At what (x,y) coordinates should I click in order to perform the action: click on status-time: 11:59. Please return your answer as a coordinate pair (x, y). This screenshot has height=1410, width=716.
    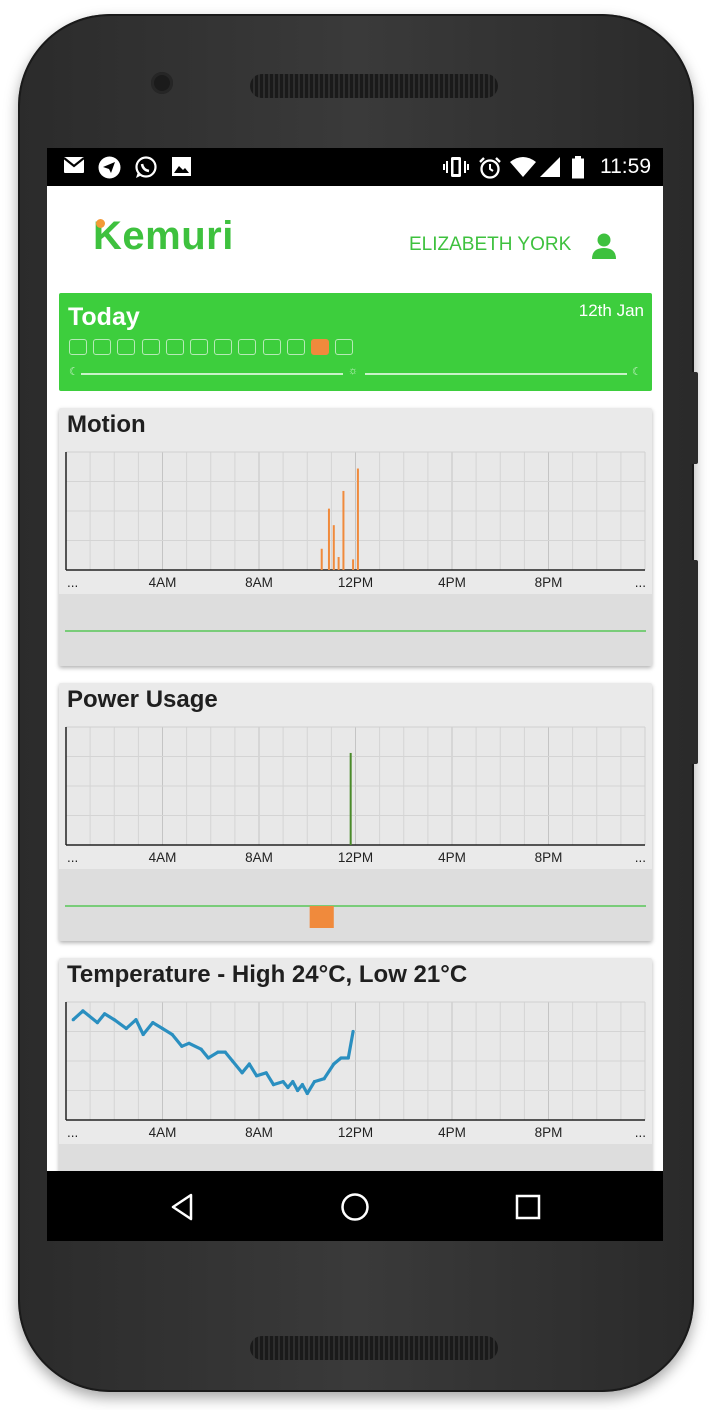
    Looking at the image, I should click on (625, 166).